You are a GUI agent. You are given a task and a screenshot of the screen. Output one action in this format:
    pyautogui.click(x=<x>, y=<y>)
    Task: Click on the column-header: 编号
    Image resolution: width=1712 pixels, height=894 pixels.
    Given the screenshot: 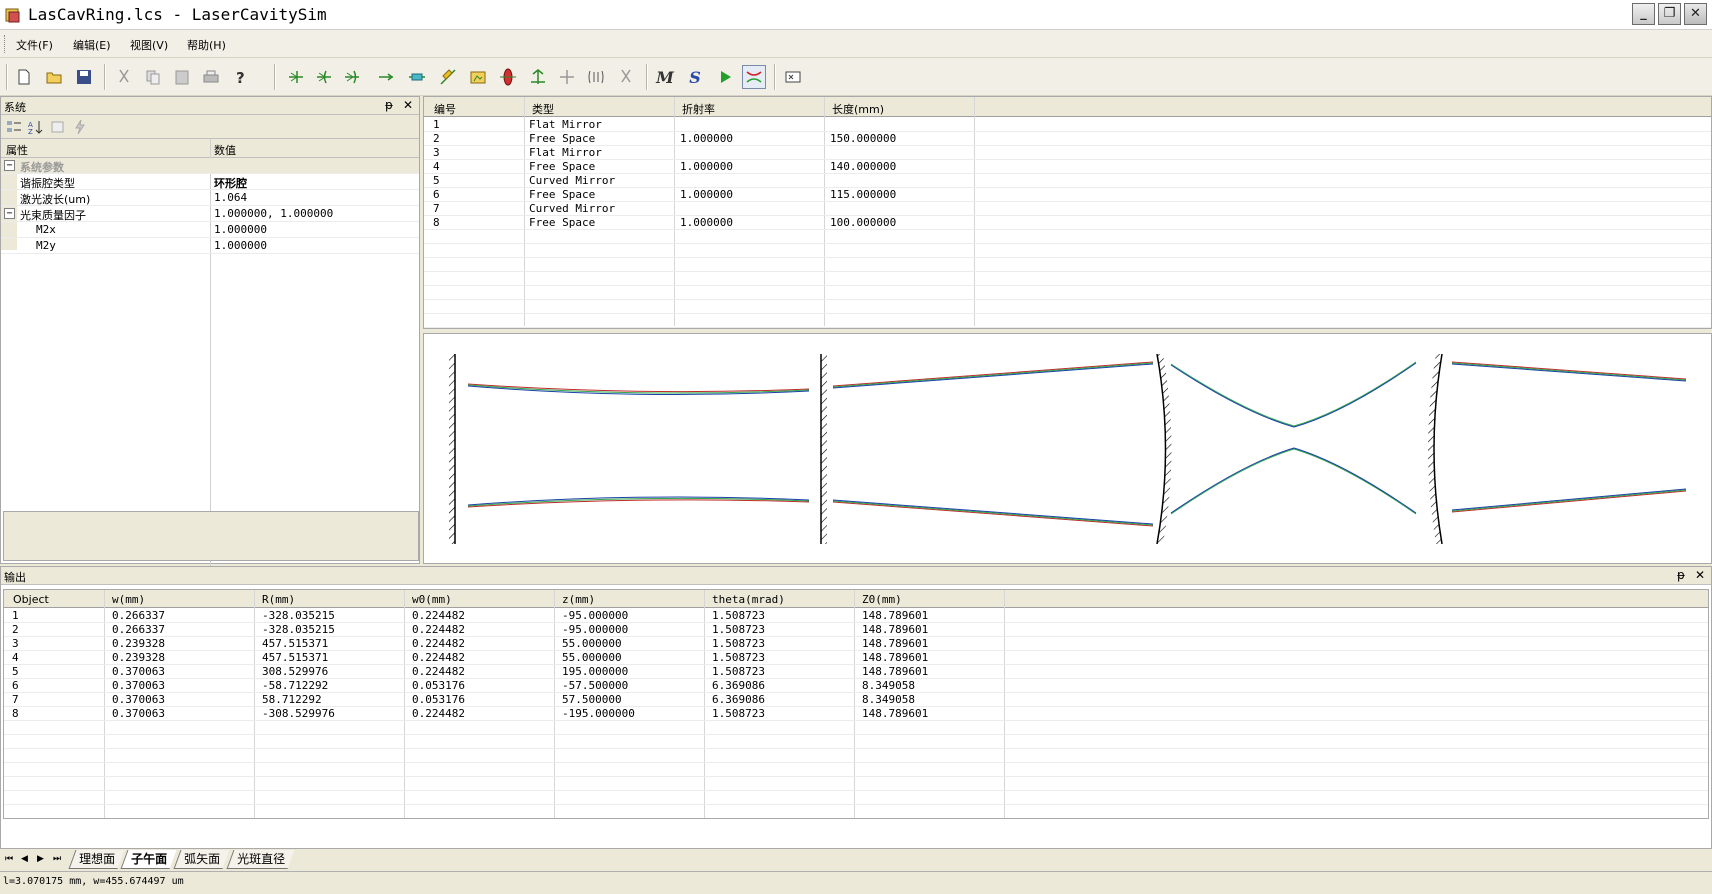 What is the action you would take?
    pyautogui.click(x=445, y=109)
    